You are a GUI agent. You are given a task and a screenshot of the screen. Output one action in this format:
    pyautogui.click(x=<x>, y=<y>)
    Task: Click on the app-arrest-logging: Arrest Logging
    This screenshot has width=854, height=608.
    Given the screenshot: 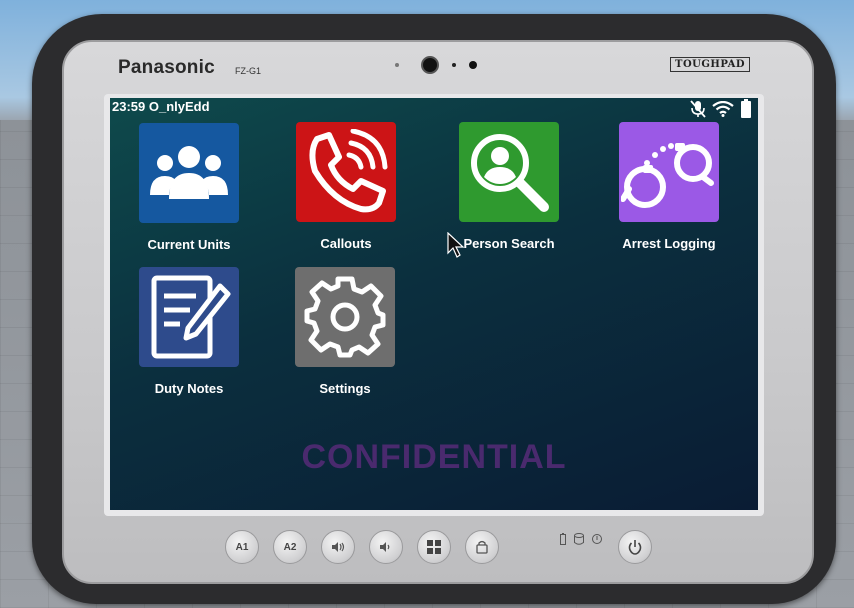 What is the action you would take?
    pyautogui.click(x=669, y=186)
    